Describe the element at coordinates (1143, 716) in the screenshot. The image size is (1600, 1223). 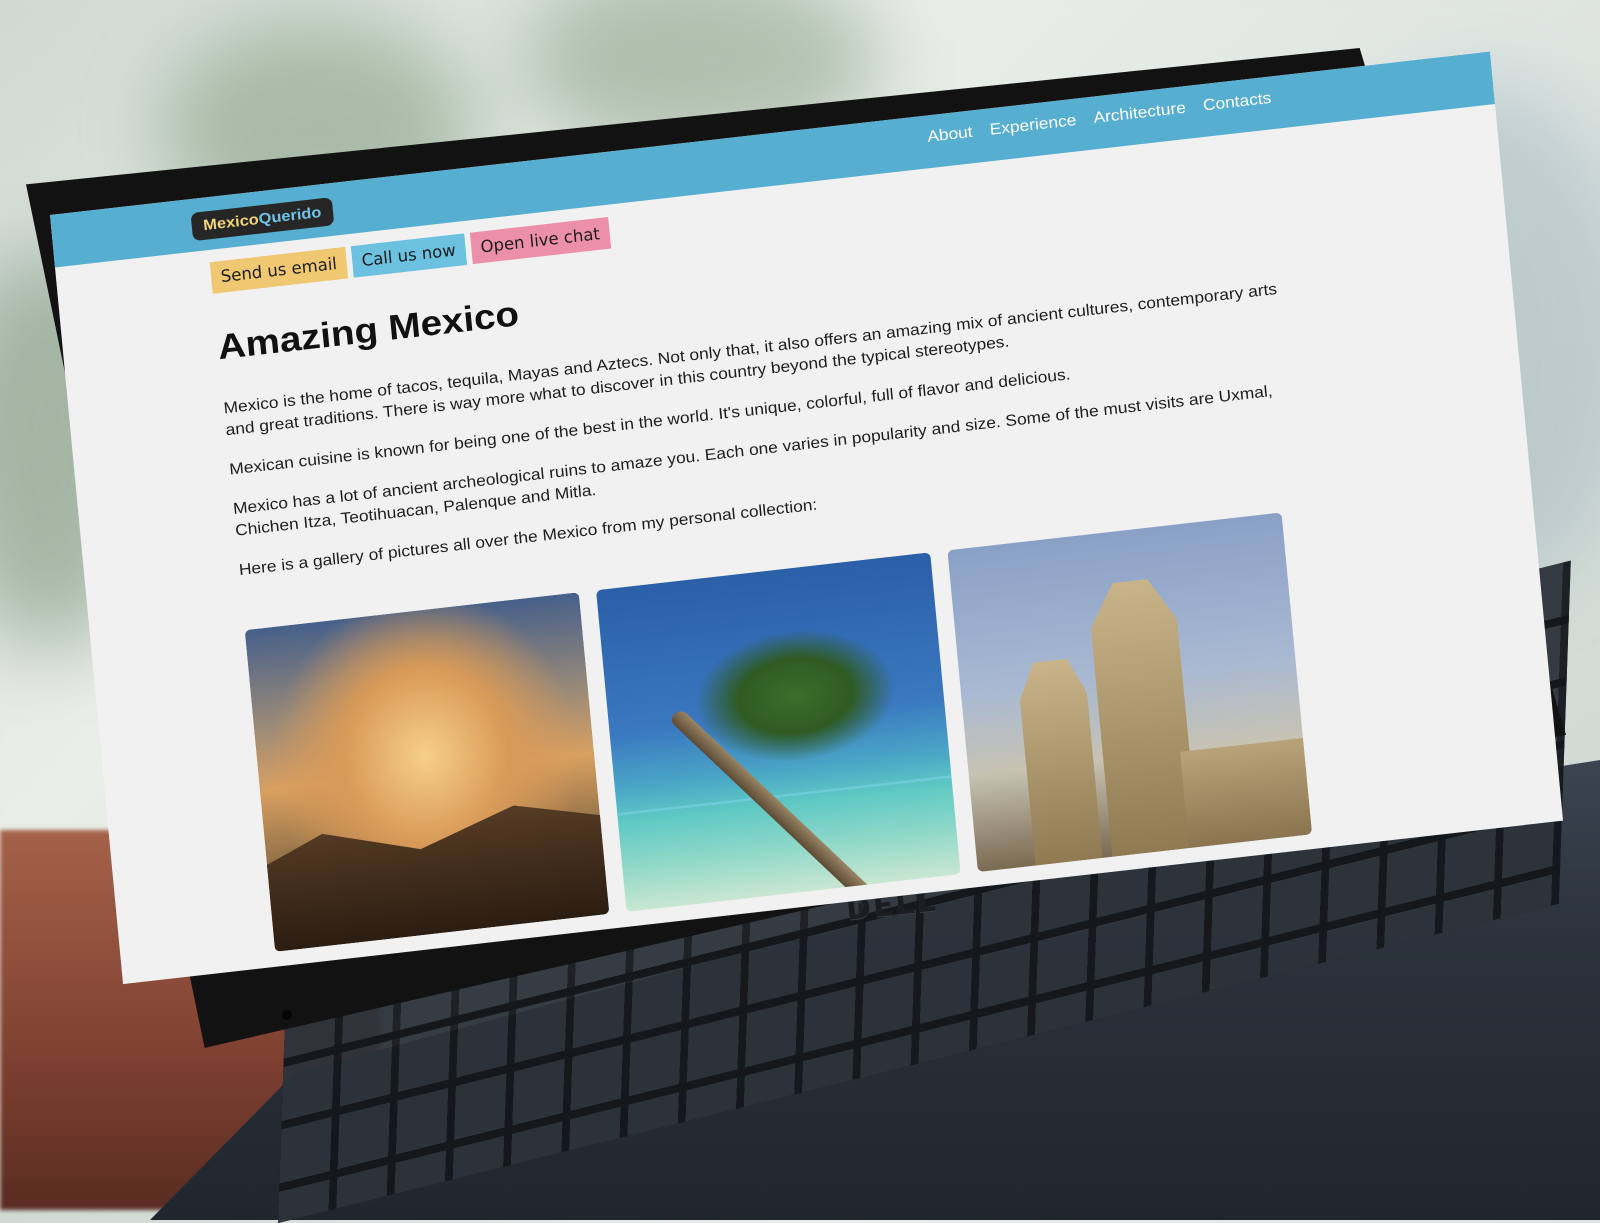
I see `cathedral-tower-right` at that location.